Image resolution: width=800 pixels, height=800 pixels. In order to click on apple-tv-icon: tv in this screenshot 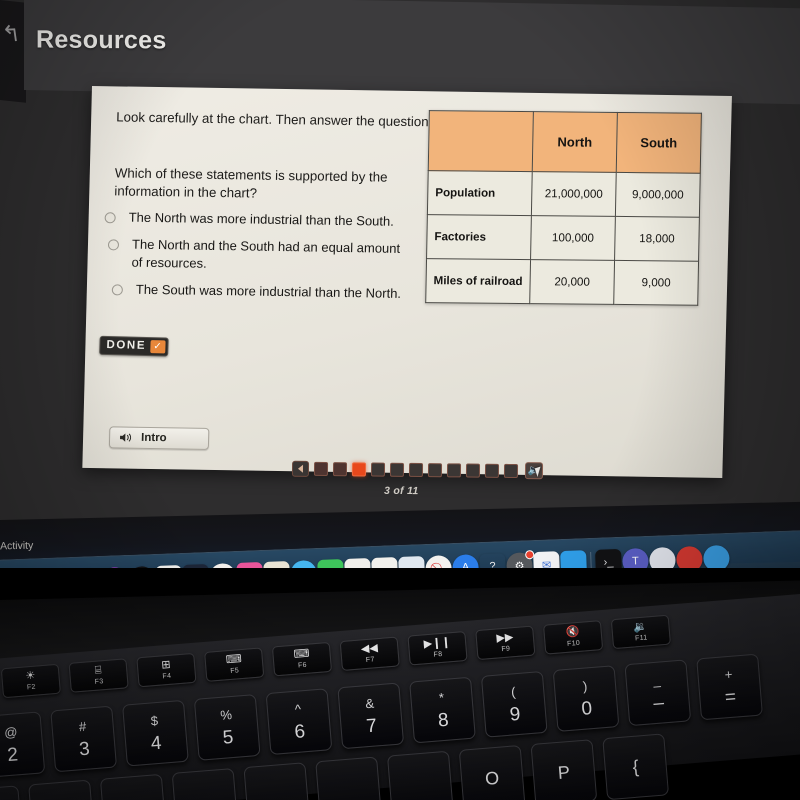, I will do `click(142, 566)`.